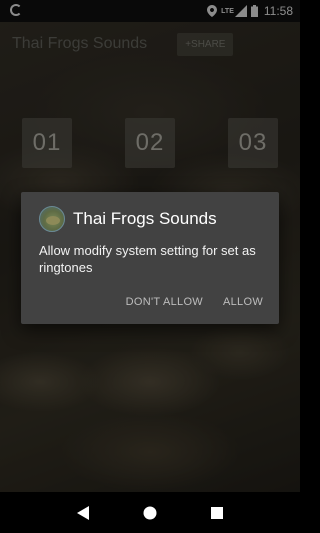  I want to click on dialog-header: Thai Frogs Sounds, so click(150, 219).